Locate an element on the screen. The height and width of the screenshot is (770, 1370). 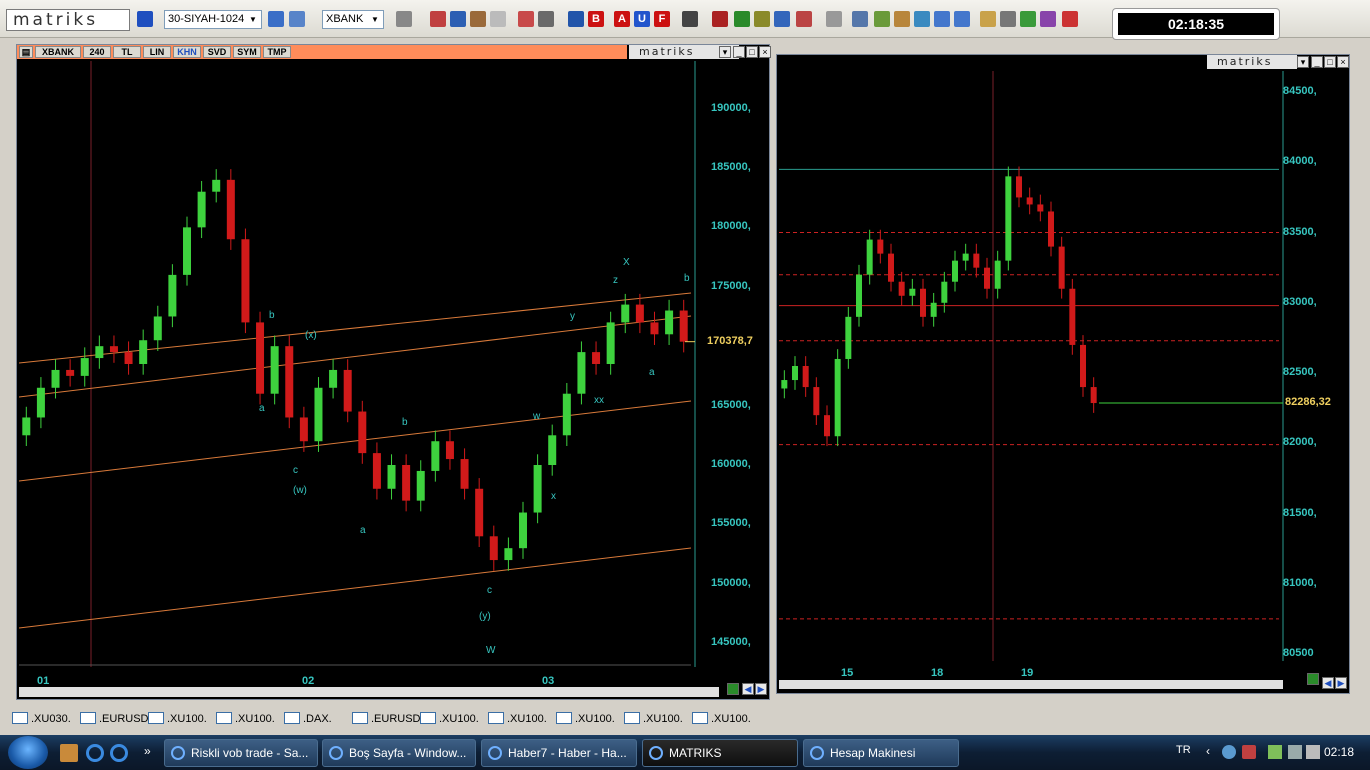
taskbar-button: MATRIKS is located at coordinates (720, 753).